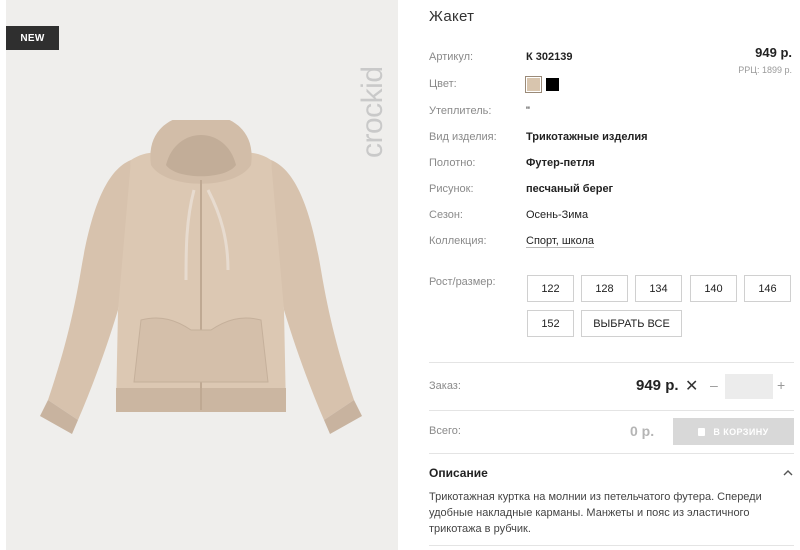 This screenshot has height=550, width=800. I want to click on size-option-122: 122, so click(550, 288).